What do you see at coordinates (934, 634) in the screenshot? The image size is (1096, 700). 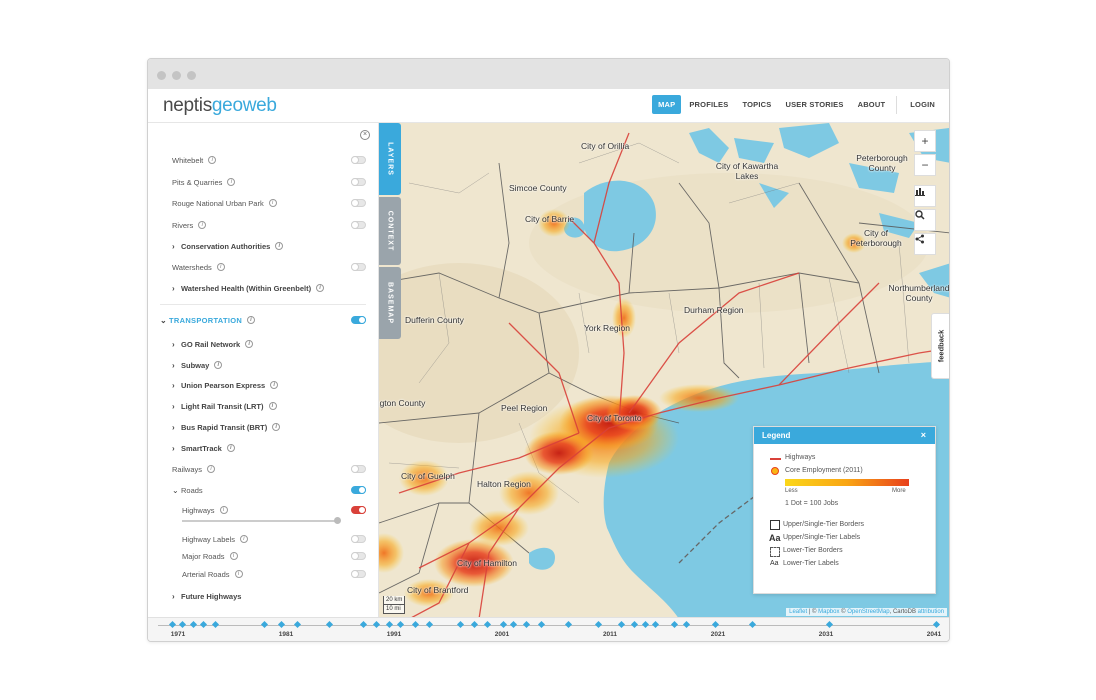 I see `timeline-year: 2041` at bounding box center [934, 634].